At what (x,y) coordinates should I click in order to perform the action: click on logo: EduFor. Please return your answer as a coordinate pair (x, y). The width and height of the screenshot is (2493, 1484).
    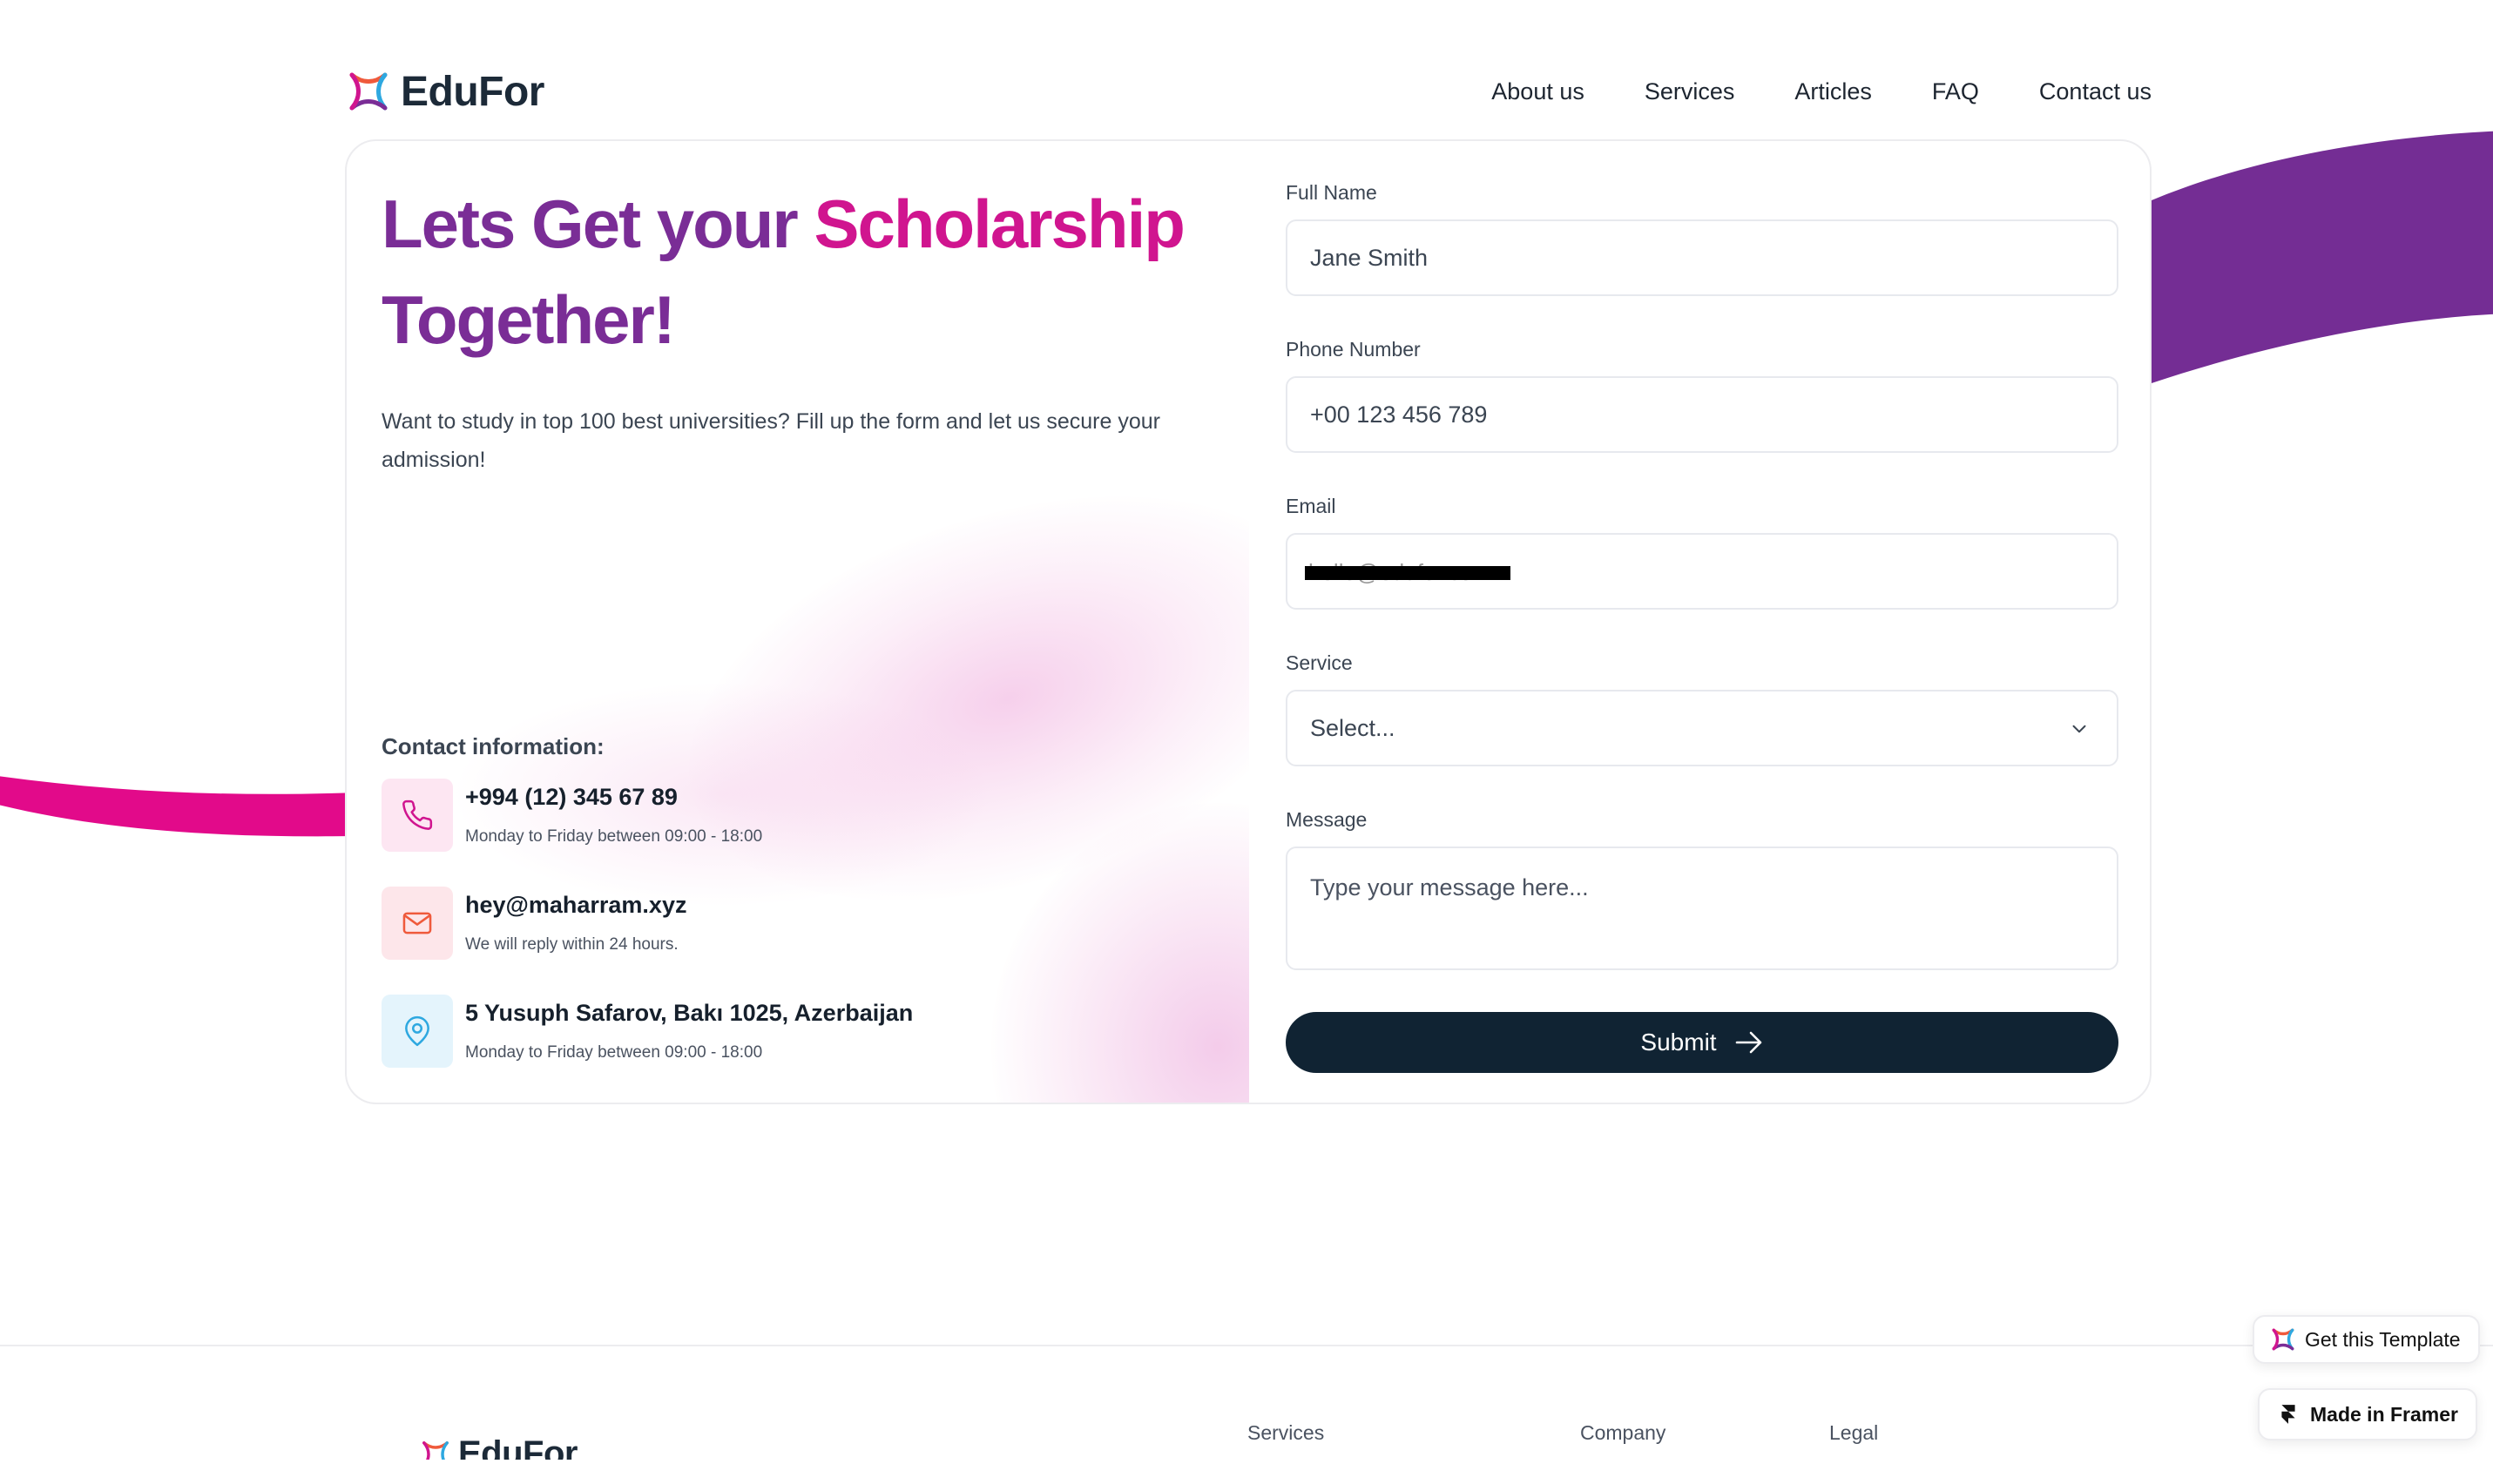
    Looking at the image, I should click on (446, 92).